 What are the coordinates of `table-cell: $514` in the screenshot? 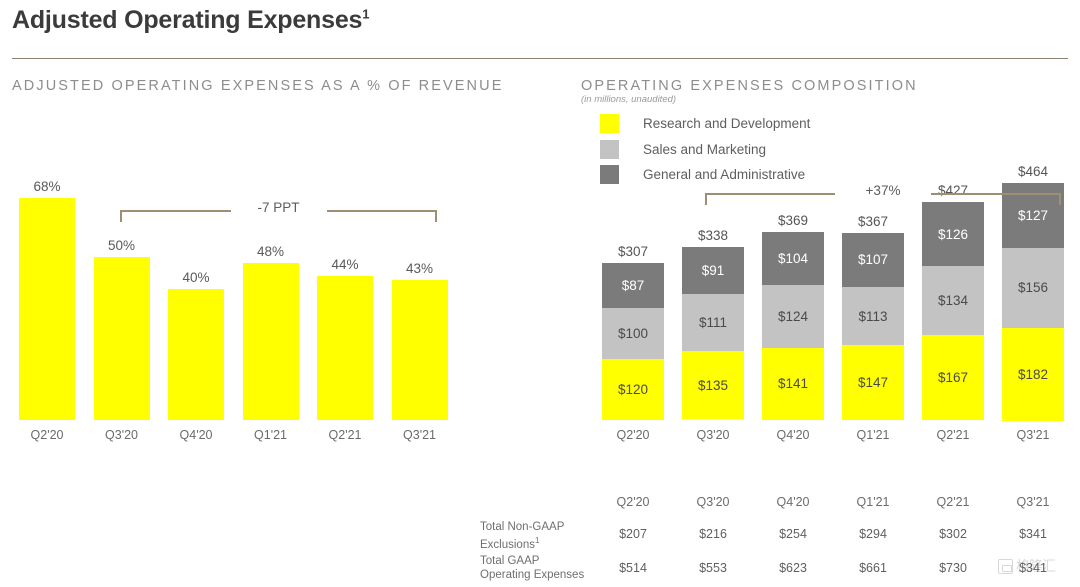 It's located at (633, 568).